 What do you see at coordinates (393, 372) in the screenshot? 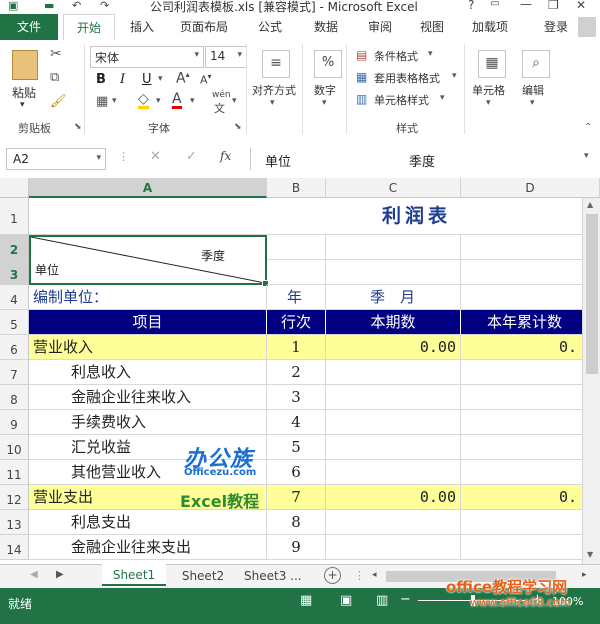
I see `cell-c7` at bounding box center [393, 372].